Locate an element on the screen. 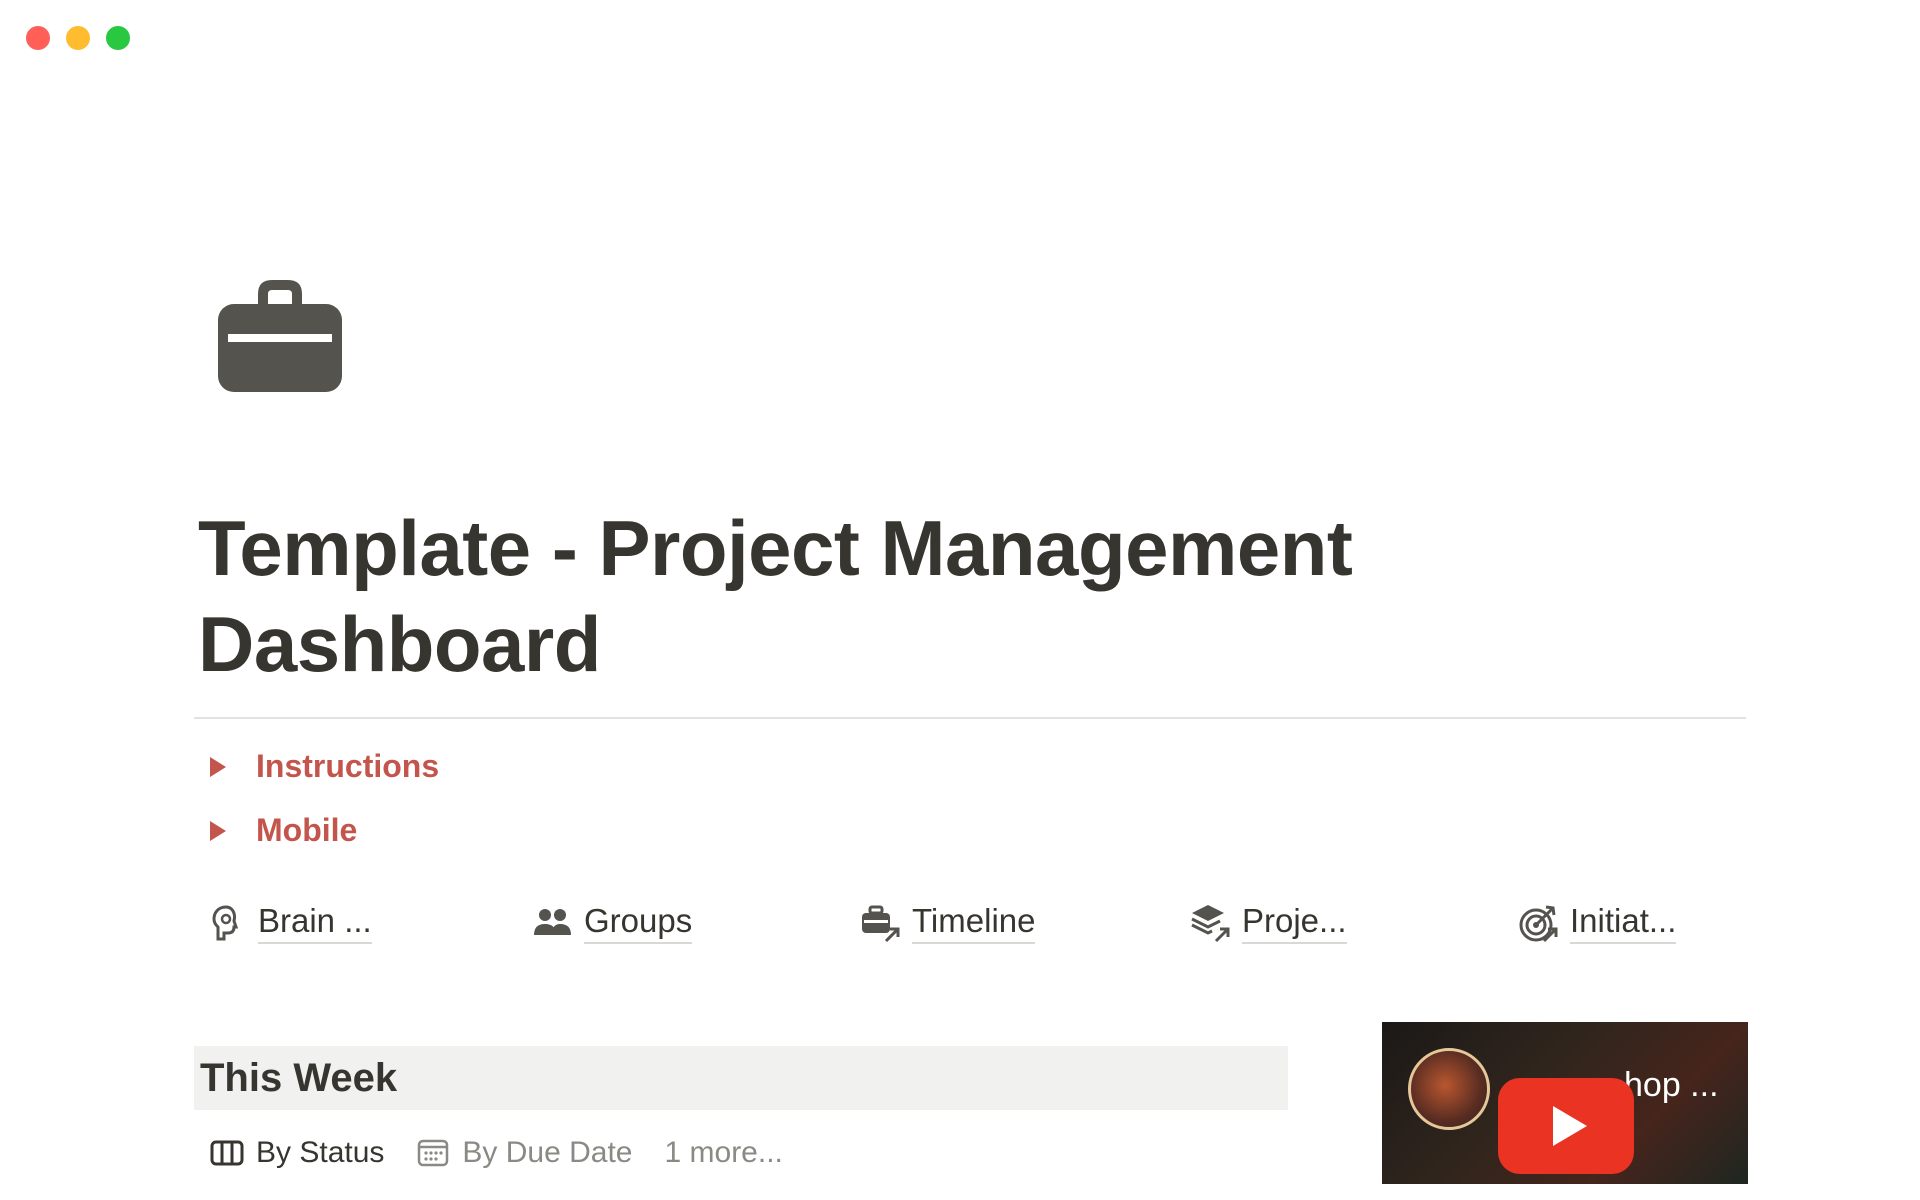  toggle-mobile: Mobile is located at coordinates (283, 830).